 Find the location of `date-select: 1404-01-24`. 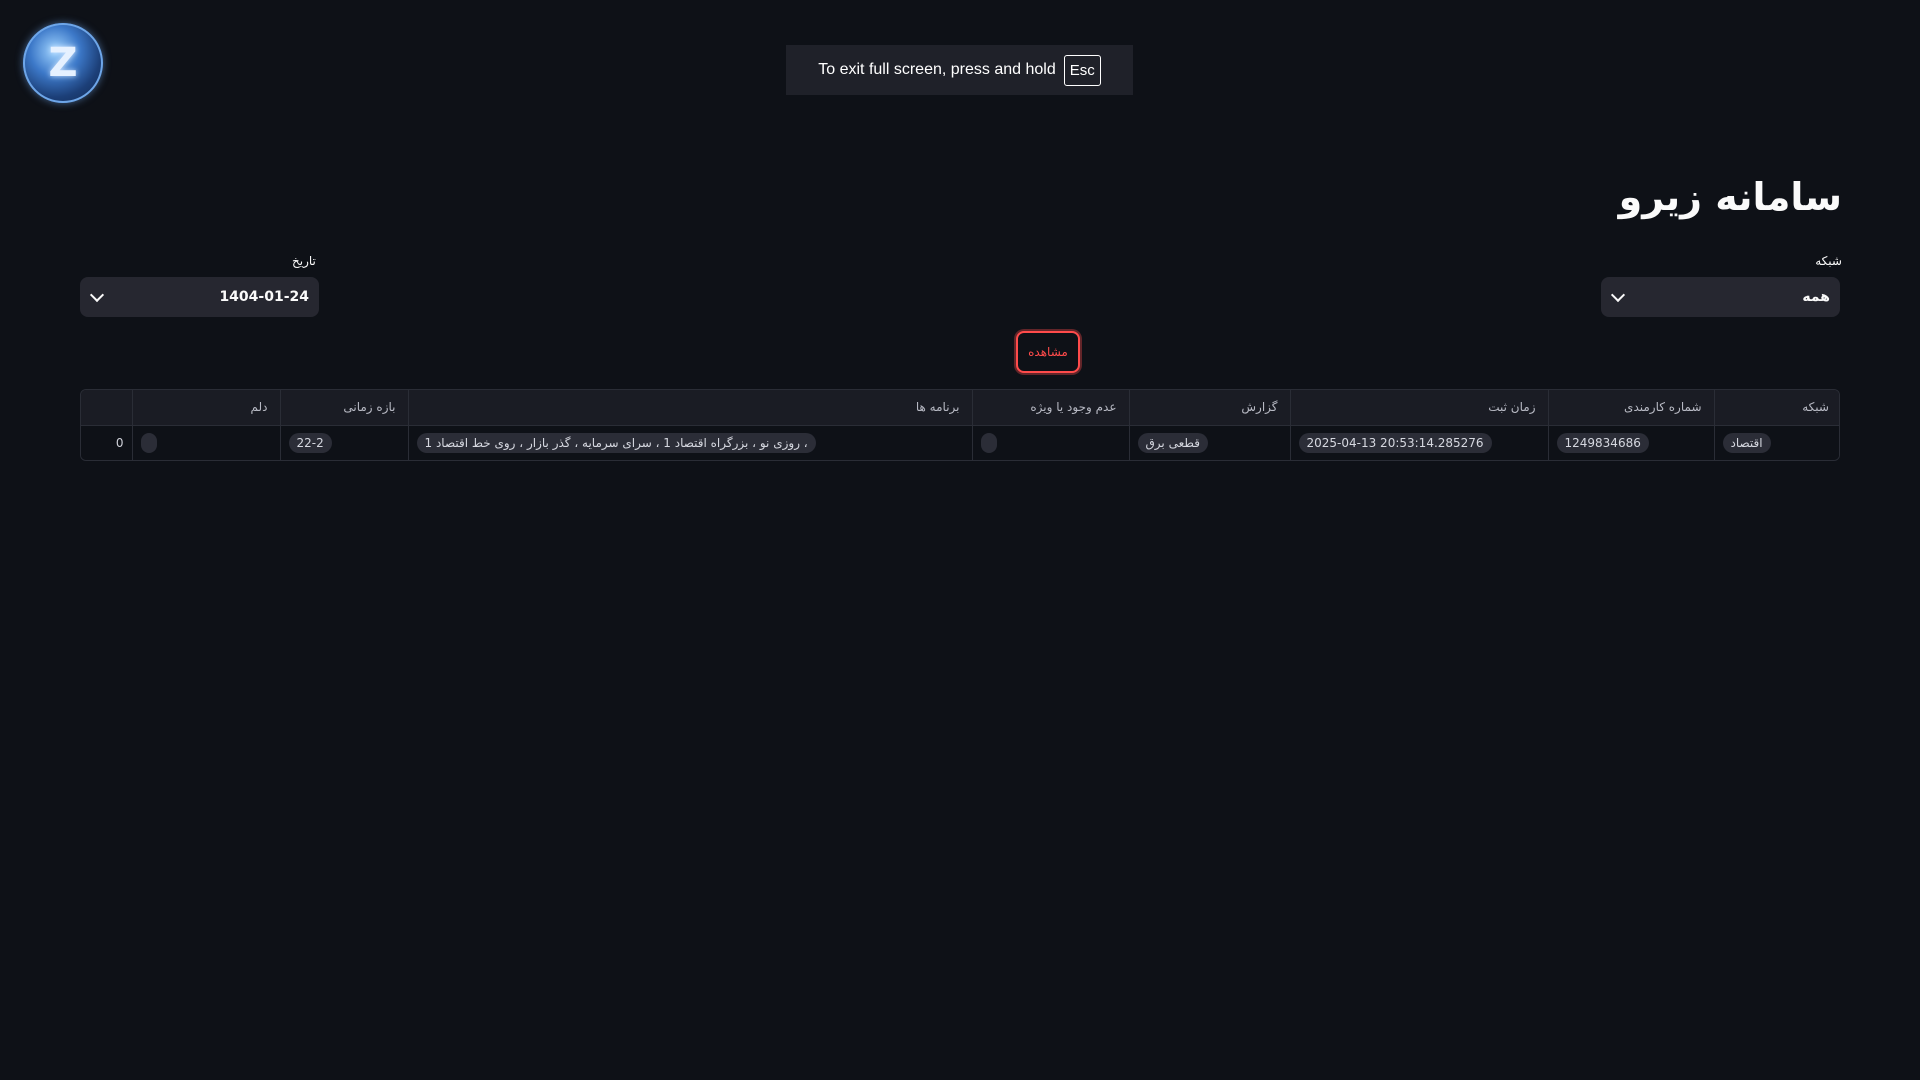

date-select: 1404-01-24 is located at coordinates (199, 297).